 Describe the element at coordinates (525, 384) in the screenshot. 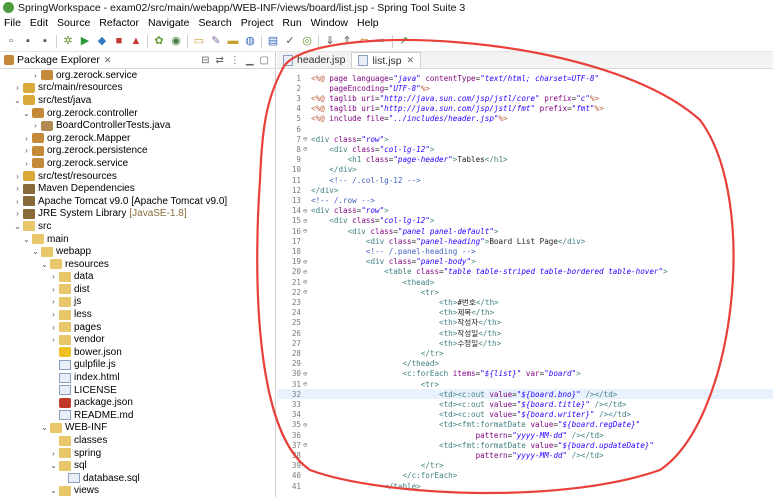

I see `code-line: 31 ⊖ <tr>` at that location.